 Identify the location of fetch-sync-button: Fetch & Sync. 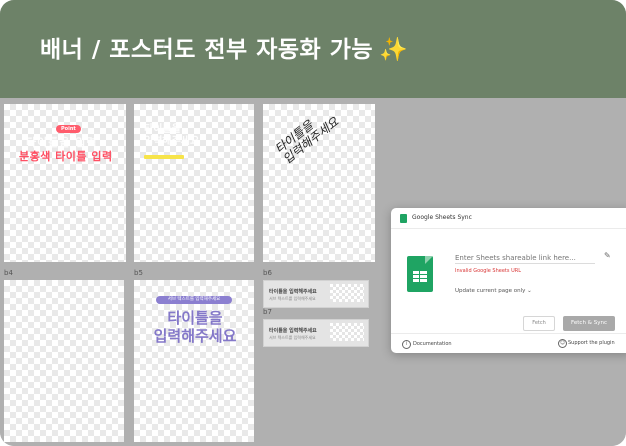
(589, 323).